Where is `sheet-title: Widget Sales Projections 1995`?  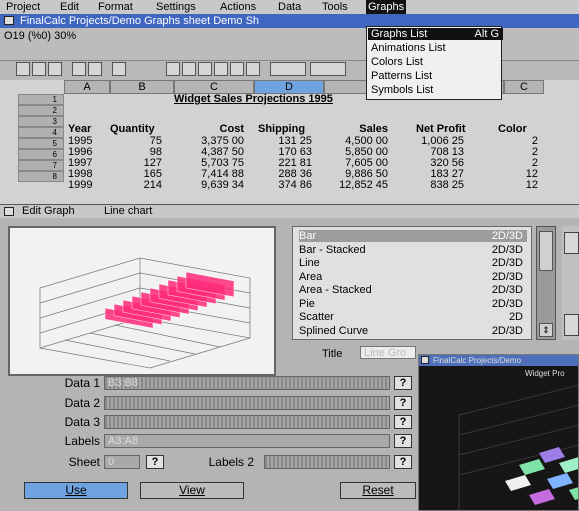 sheet-title: Widget Sales Projections 1995 is located at coordinates (253, 99).